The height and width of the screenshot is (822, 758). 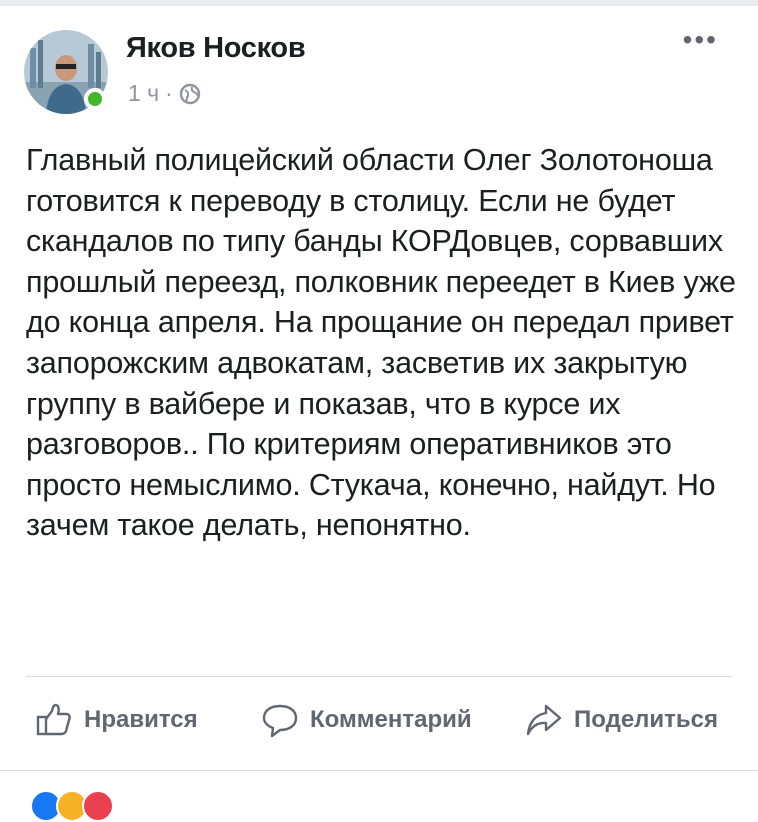 What do you see at coordinates (379, 770) in the screenshot?
I see `bottom-divider` at bounding box center [379, 770].